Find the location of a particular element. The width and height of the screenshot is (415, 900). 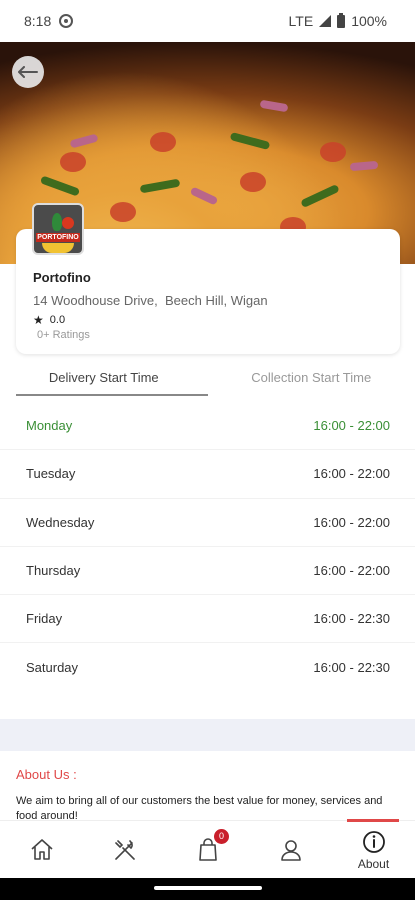

restaurant-logo: PORTOFINO is located at coordinates (58, 229).